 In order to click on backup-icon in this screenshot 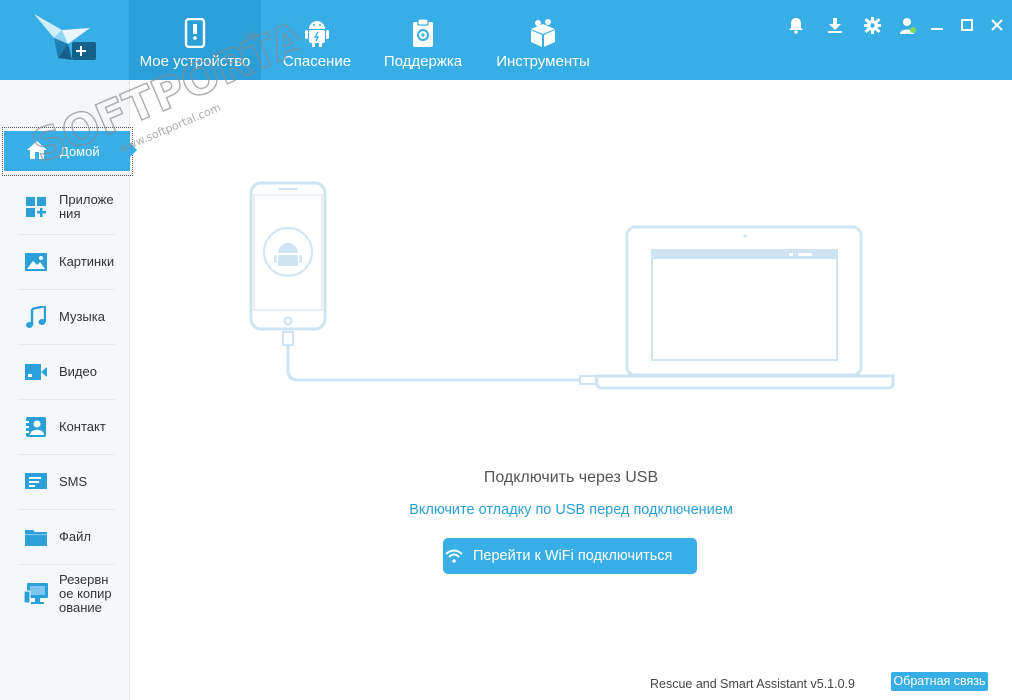, I will do `click(36, 594)`.